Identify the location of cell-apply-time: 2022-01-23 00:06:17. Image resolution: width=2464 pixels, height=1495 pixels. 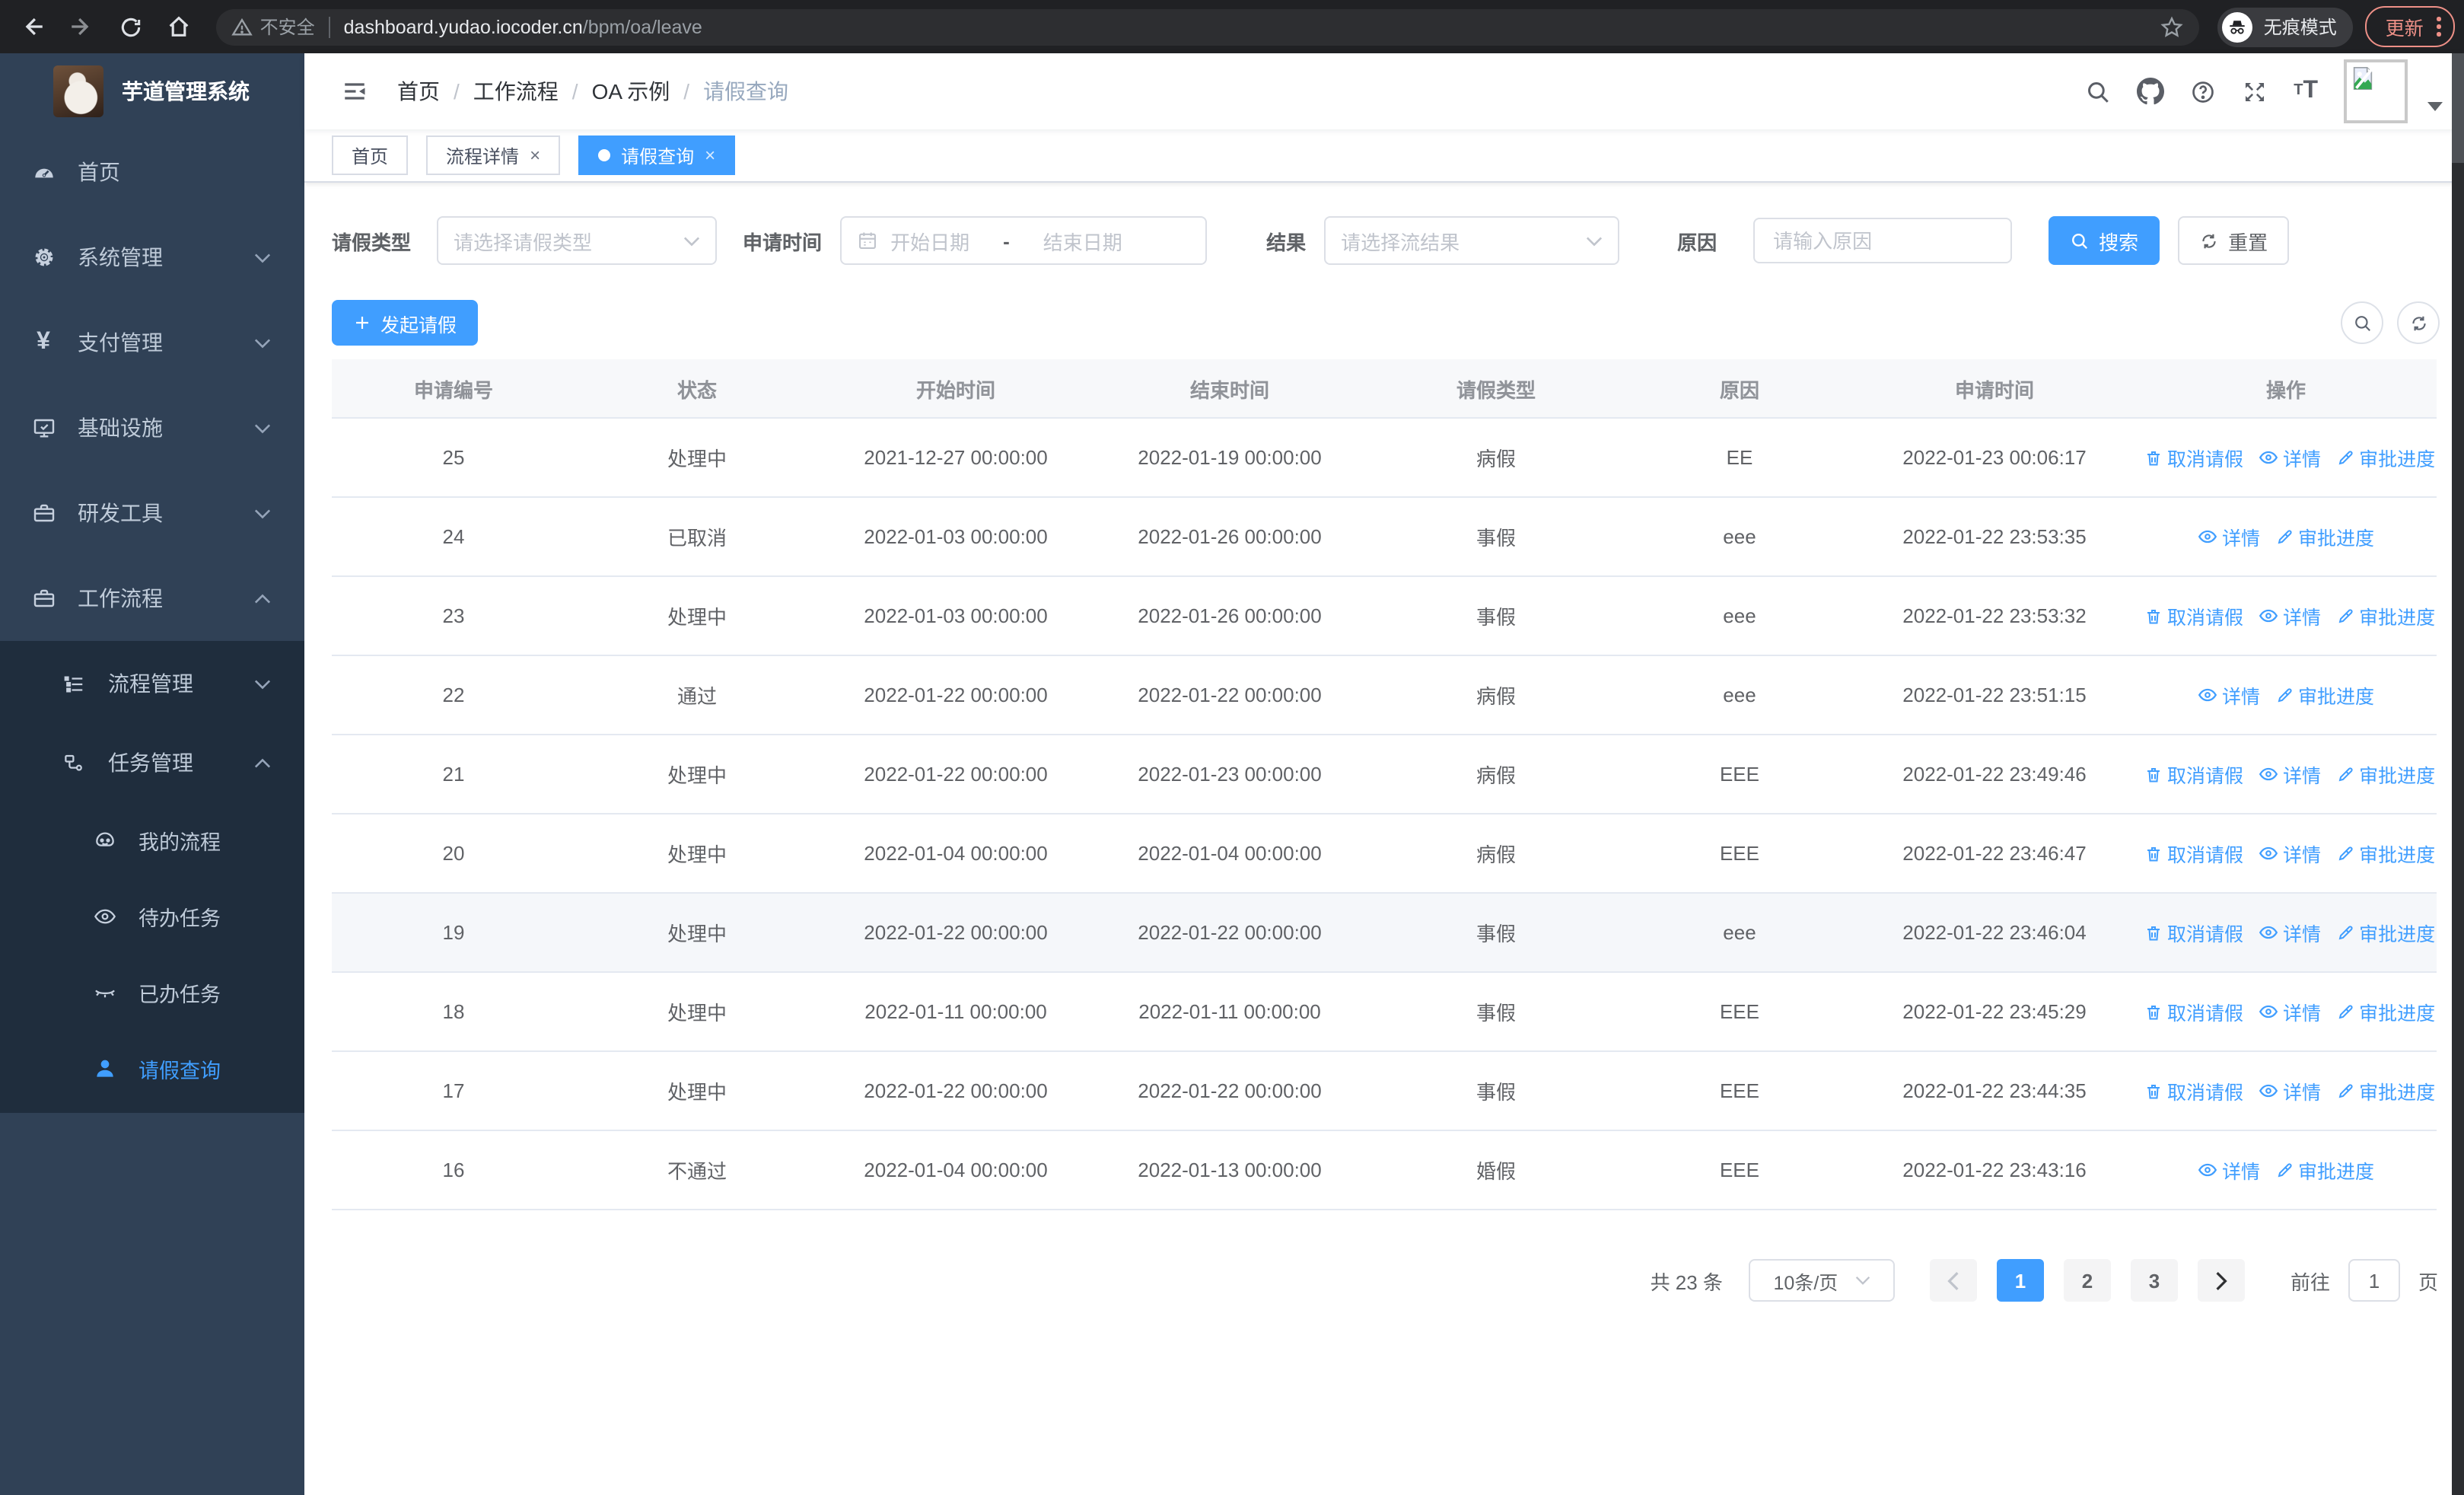
(1994, 458).